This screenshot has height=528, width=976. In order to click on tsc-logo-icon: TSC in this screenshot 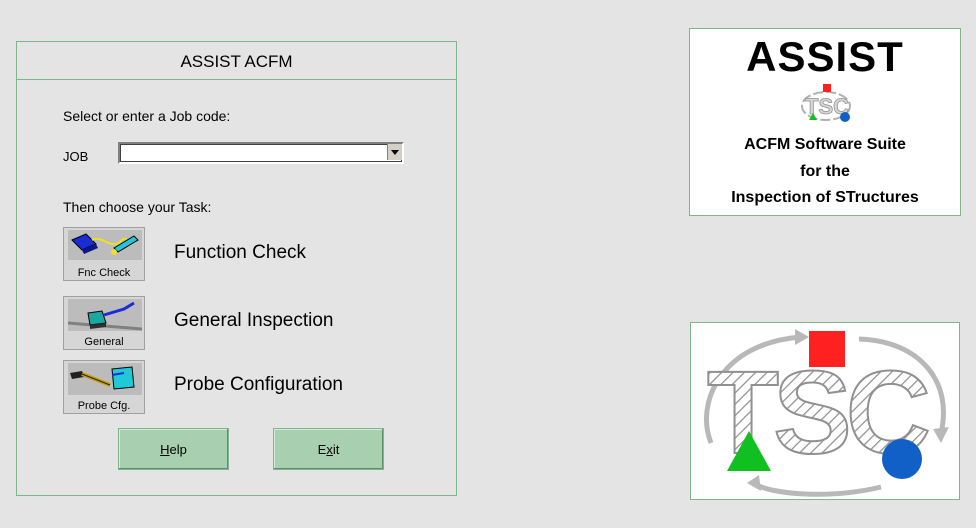, I will do `click(826, 413)`.